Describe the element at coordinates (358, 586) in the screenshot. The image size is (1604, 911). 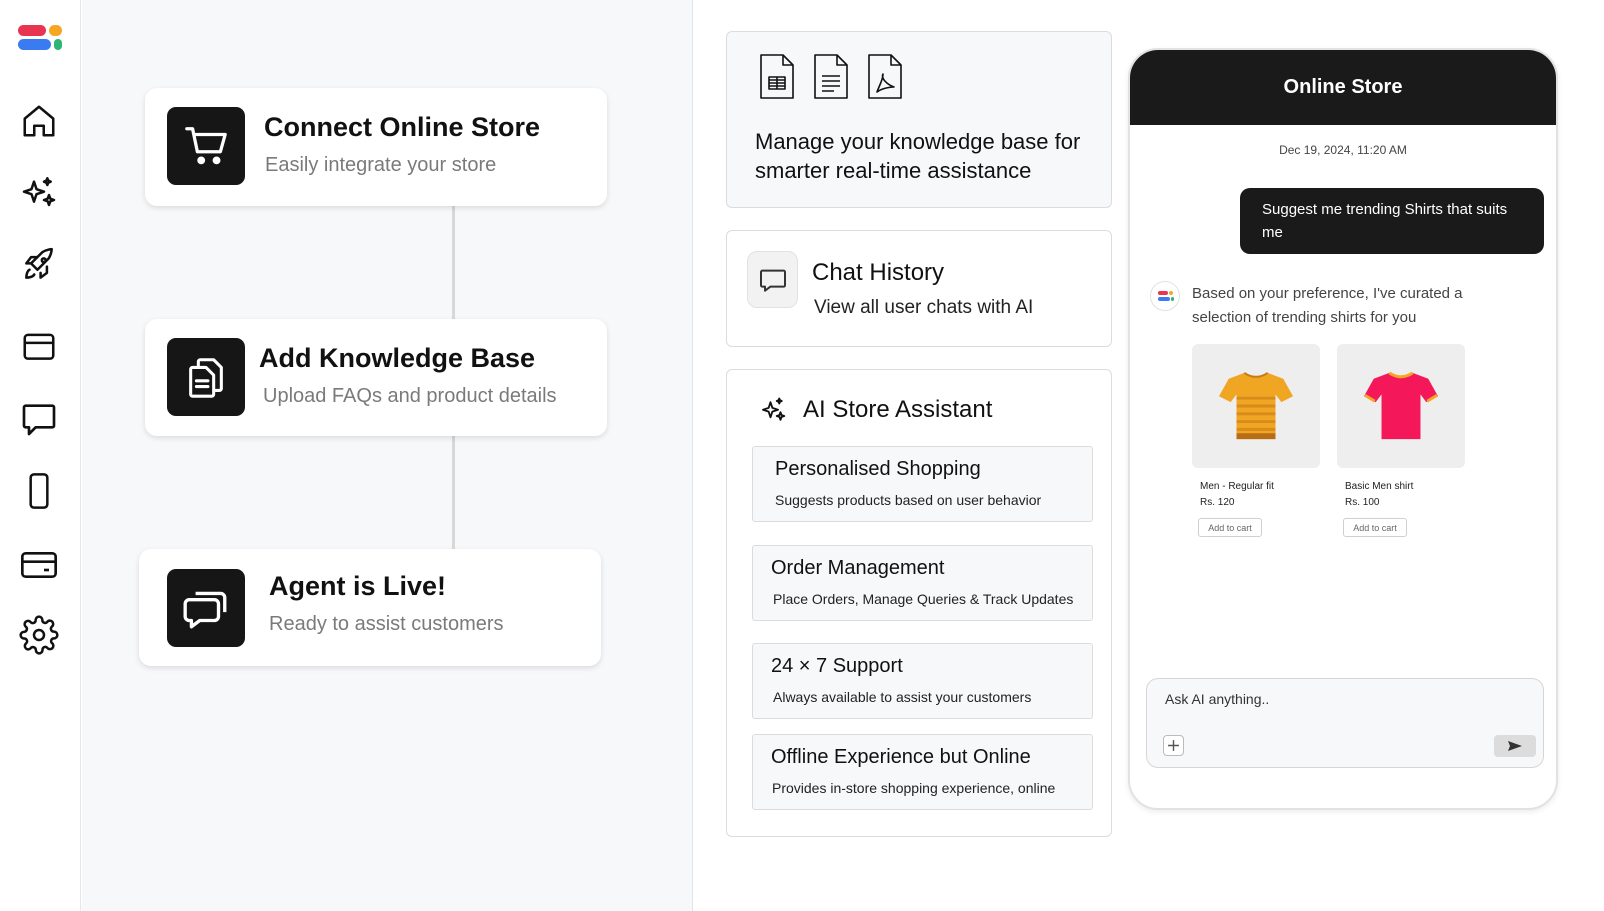
I see `step-title: Agent is Live!` at that location.